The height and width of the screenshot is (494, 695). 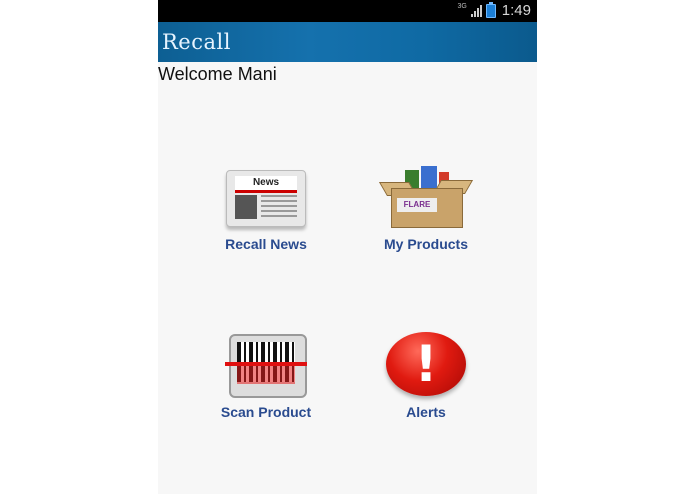 I want to click on signal-icon, so click(x=476, y=10).